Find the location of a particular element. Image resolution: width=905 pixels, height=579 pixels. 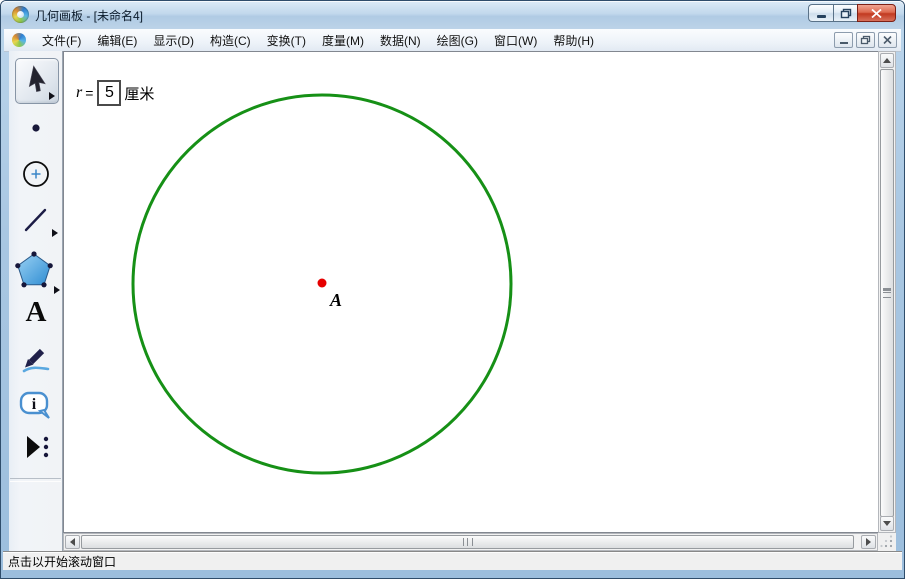

mdi-minimize-button is located at coordinates (843, 40).